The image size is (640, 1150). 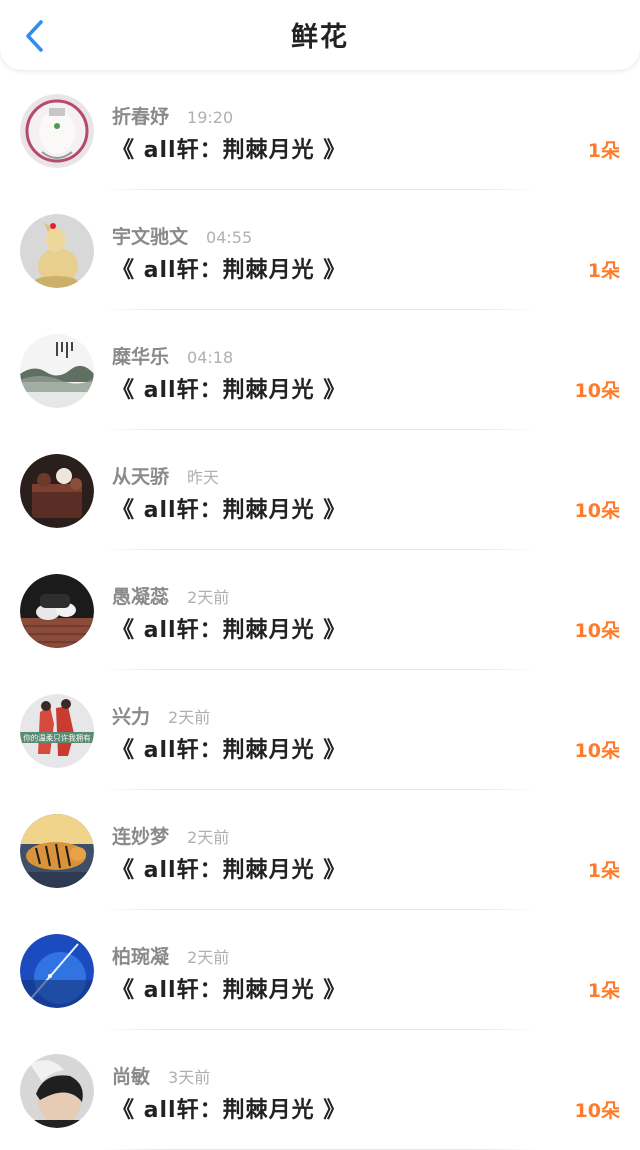 What do you see at coordinates (57, 738) in the screenshot?
I see `svg-text: 你的温柔只许我拥有` at bounding box center [57, 738].